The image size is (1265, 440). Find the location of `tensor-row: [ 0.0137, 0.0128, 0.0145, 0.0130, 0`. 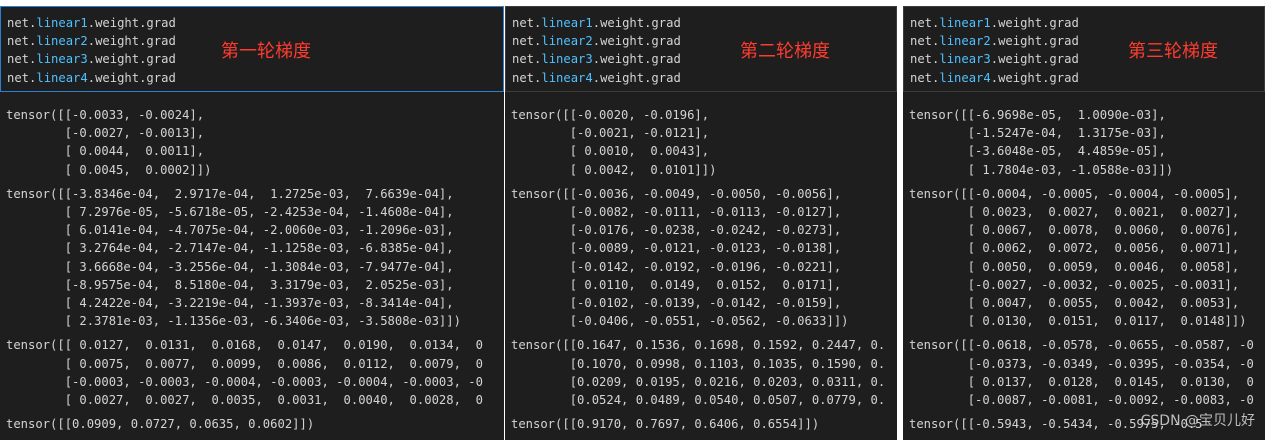

tensor-row: [ 0.0137, 0.0128, 0.0145, 0.0130, 0 is located at coordinates (1081, 381).